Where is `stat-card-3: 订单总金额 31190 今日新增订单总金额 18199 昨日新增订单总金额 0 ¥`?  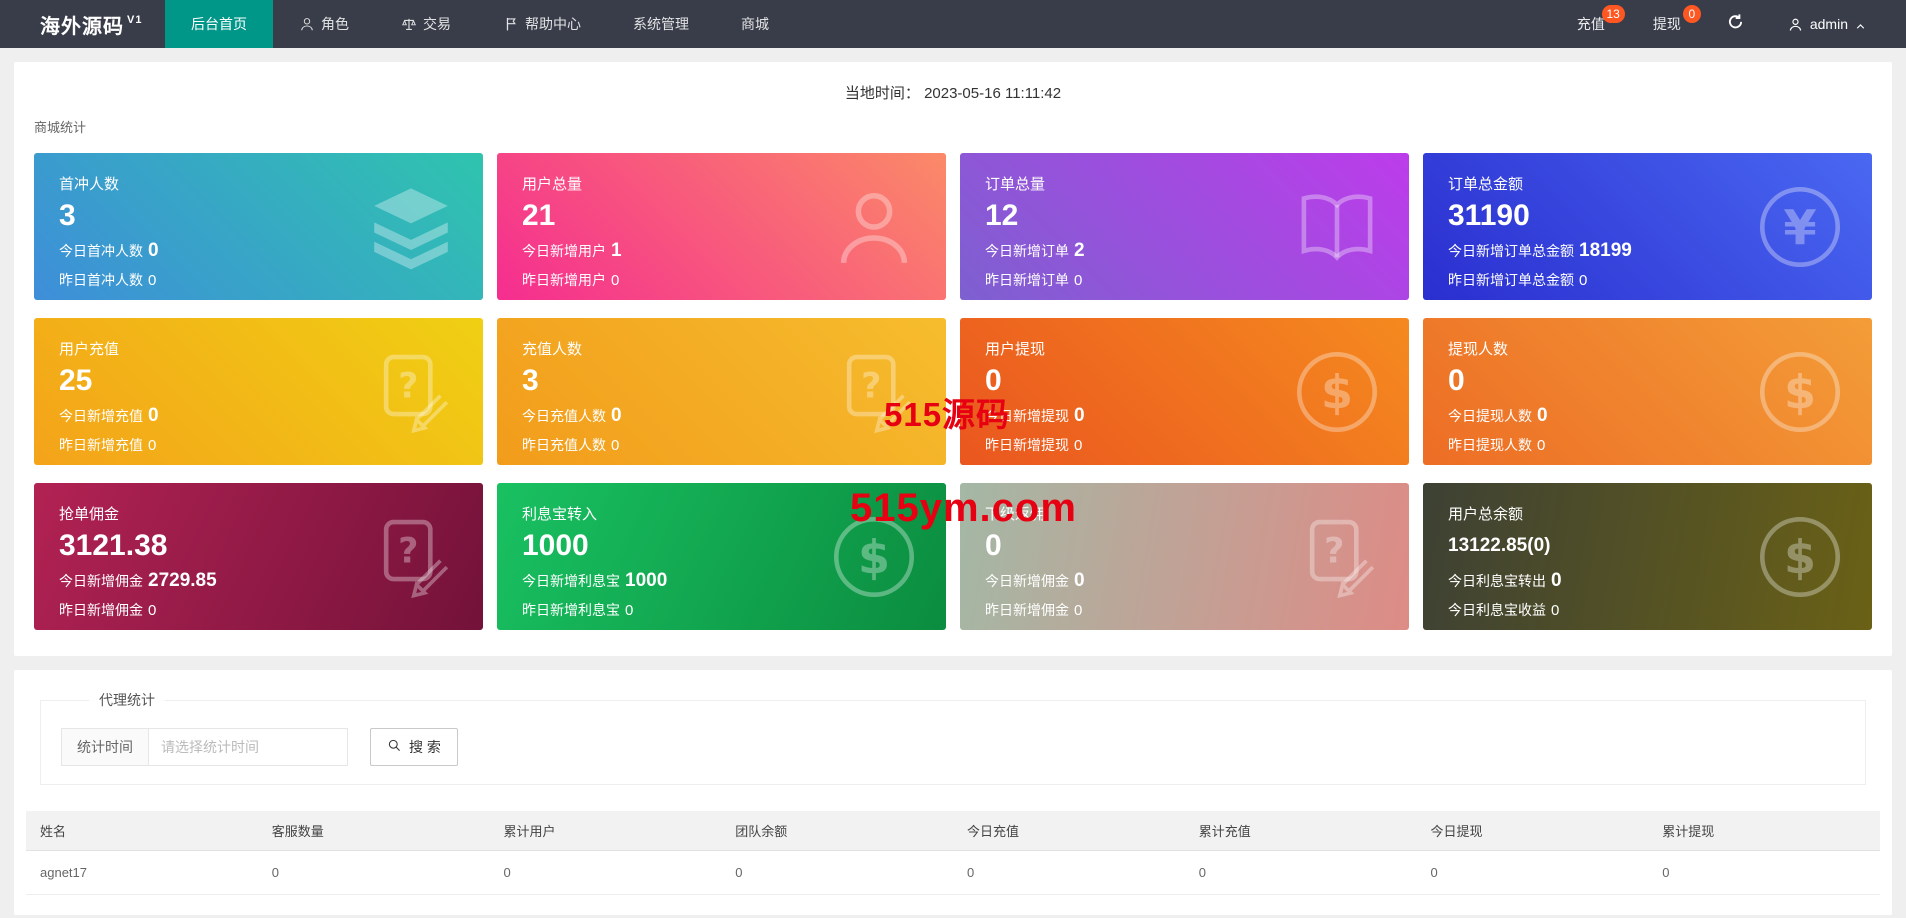 stat-card-3: 订单总金额 31190 今日新增订单总金额 18199 昨日新增订单总金额 0 ¥ is located at coordinates (1647, 226).